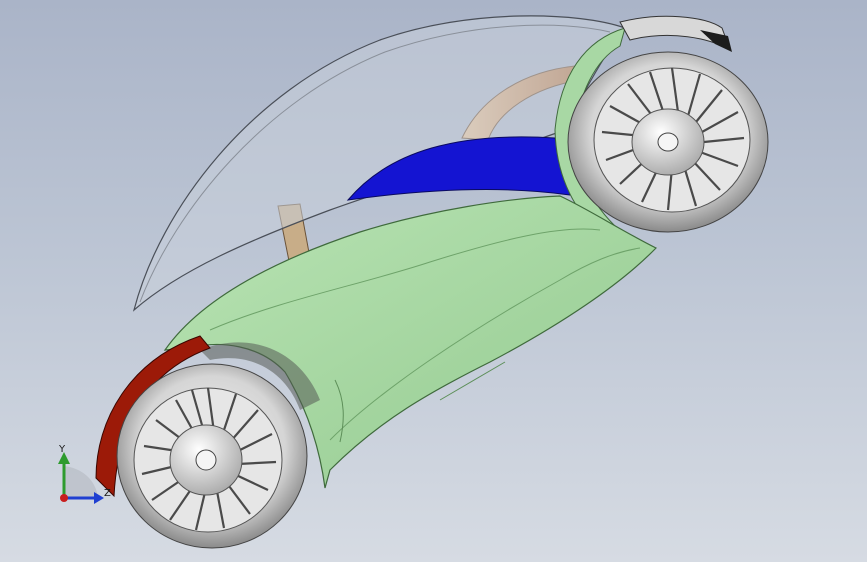  What do you see at coordinates (107, 493) in the screenshot?
I see `triad-z-label: Z` at bounding box center [107, 493].